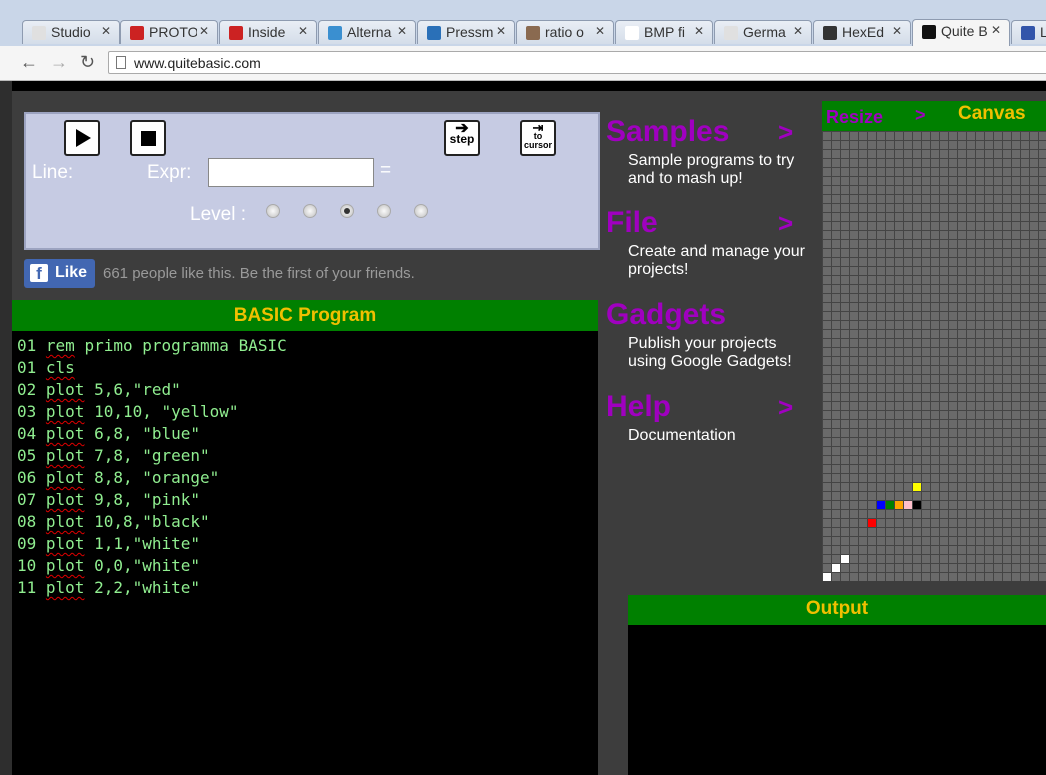  Describe the element at coordinates (113, 521) in the screenshot. I see `code-line: 08 plot 10,8,"black"` at that location.